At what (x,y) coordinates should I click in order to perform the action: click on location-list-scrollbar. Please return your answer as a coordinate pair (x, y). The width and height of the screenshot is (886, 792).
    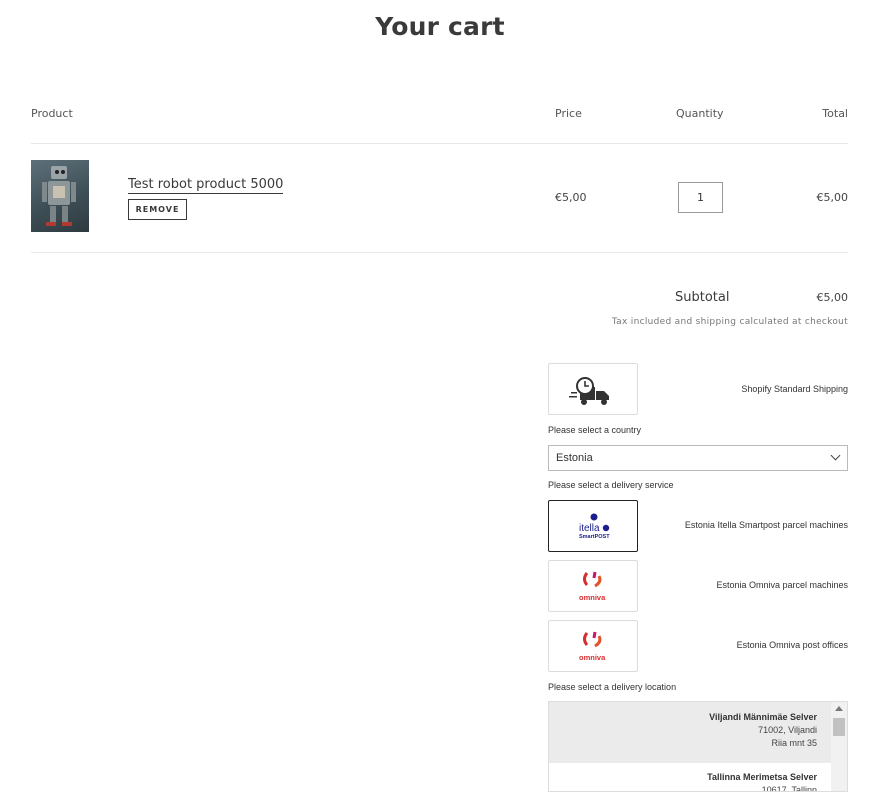
    Looking at the image, I should click on (839, 746).